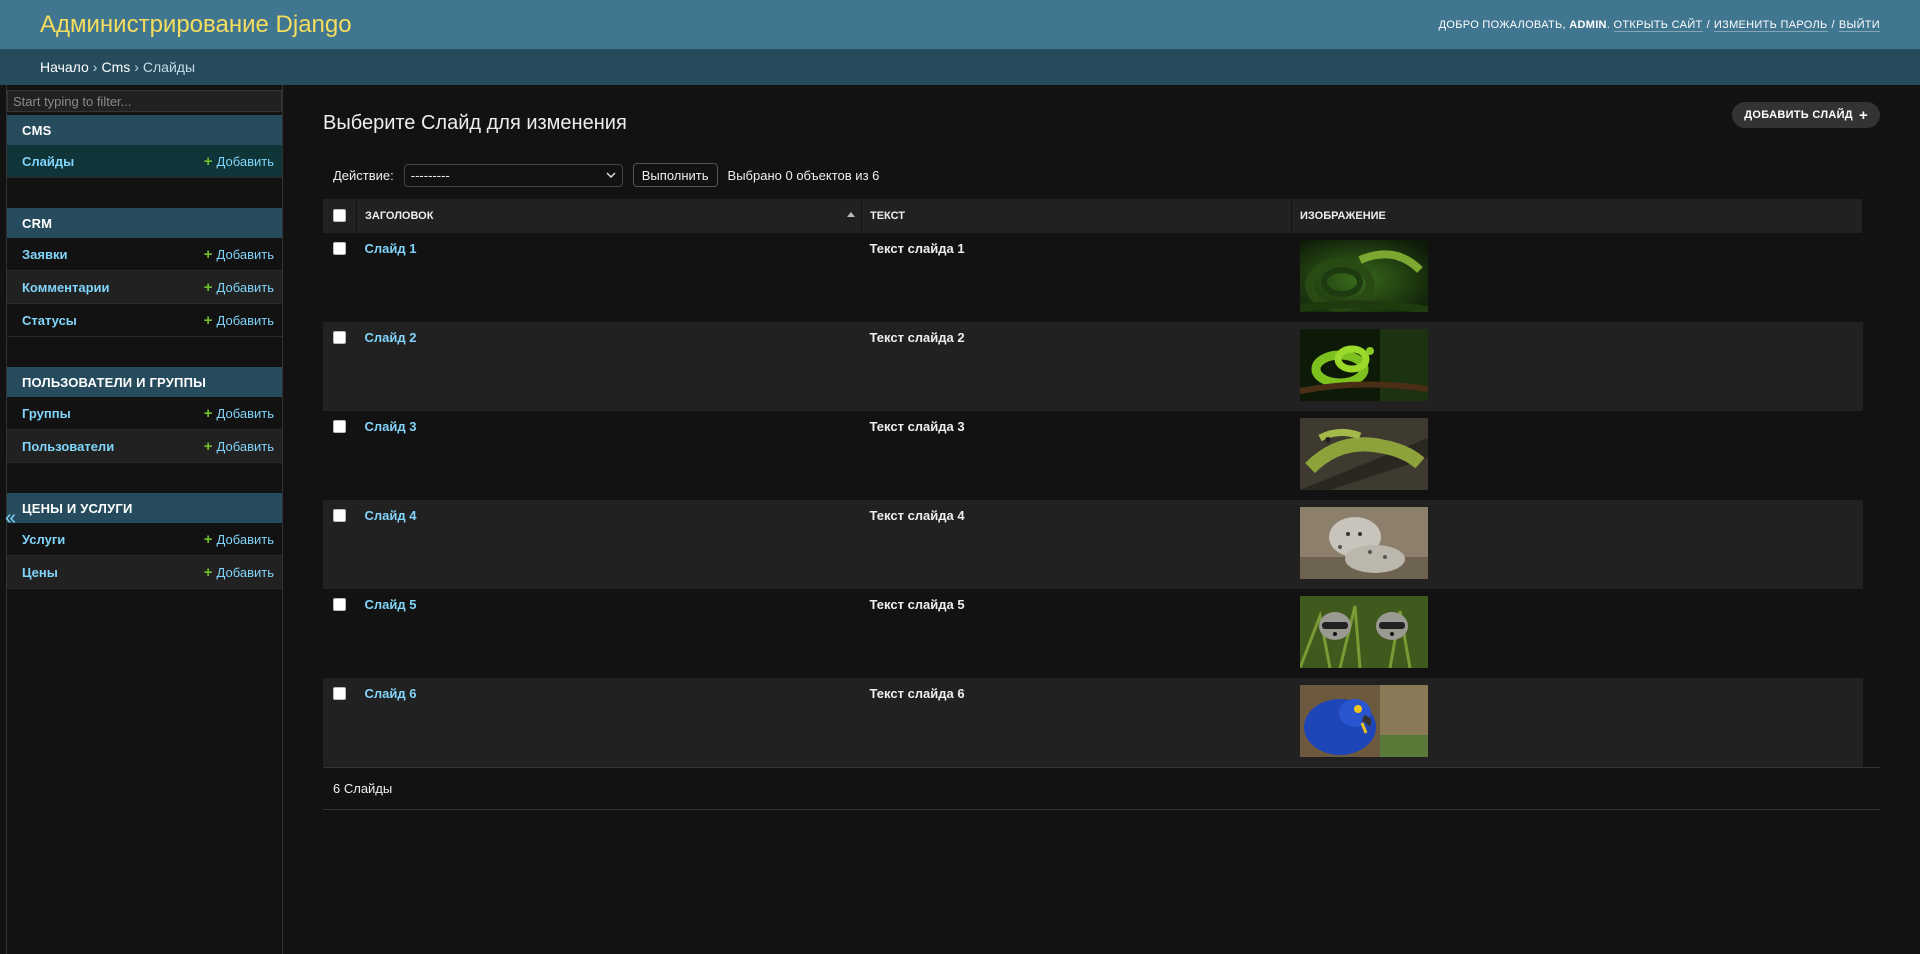 The width and height of the screenshot is (1920, 954). What do you see at coordinates (144, 161) in the screenshot?
I see `sidebar-item-slides: Слайды + Добавить` at bounding box center [144, 161].